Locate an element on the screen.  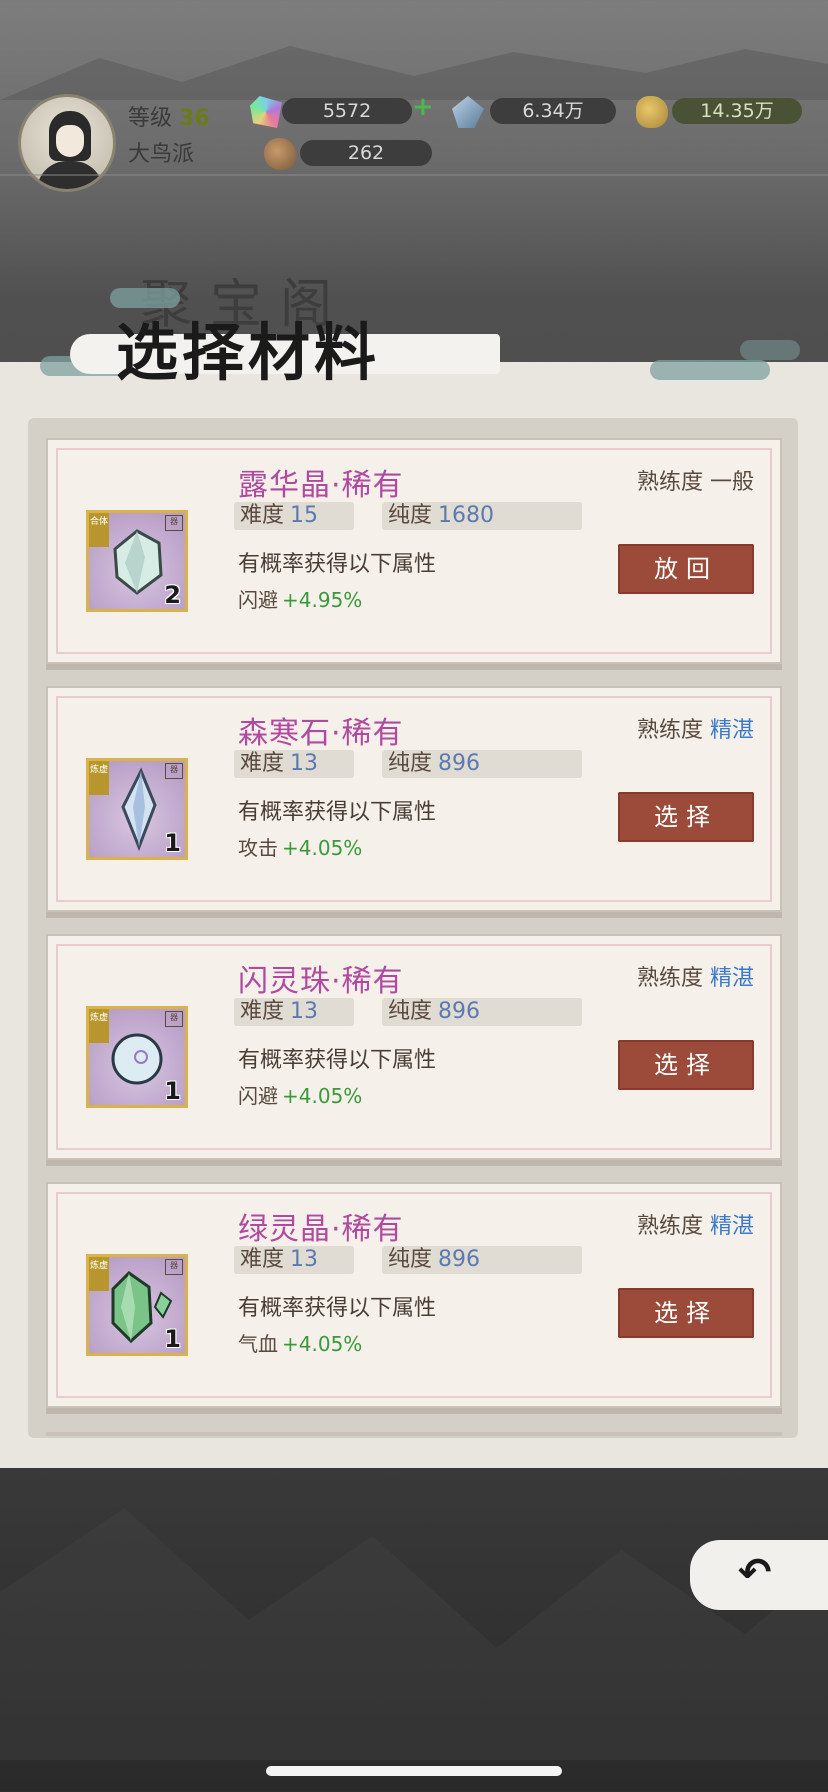
proficiency-value: 一般 is located at coordinates (731, 482).